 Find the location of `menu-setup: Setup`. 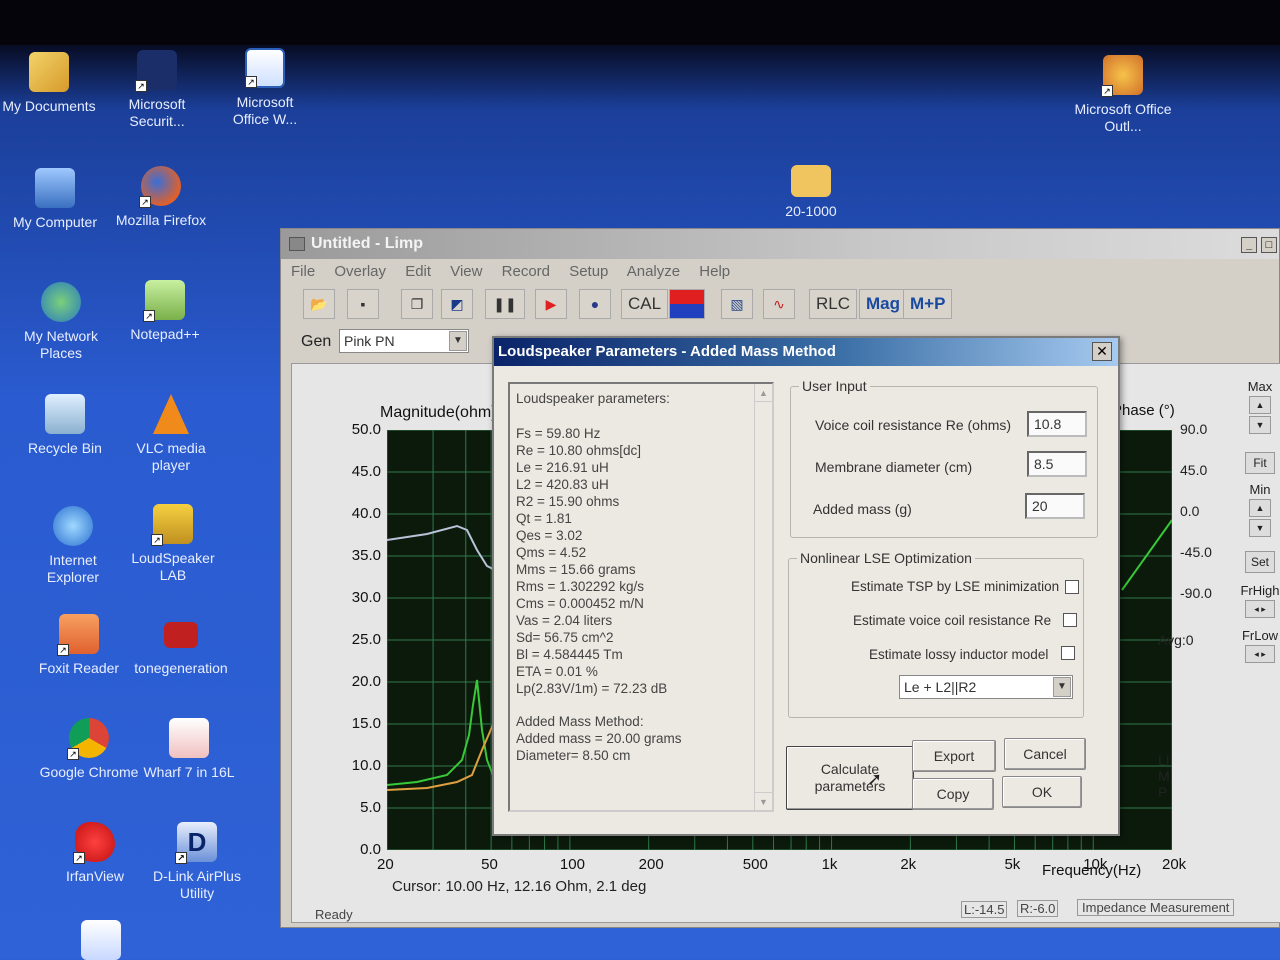

menu-setup: Setup is located at coordinates (588, 271).